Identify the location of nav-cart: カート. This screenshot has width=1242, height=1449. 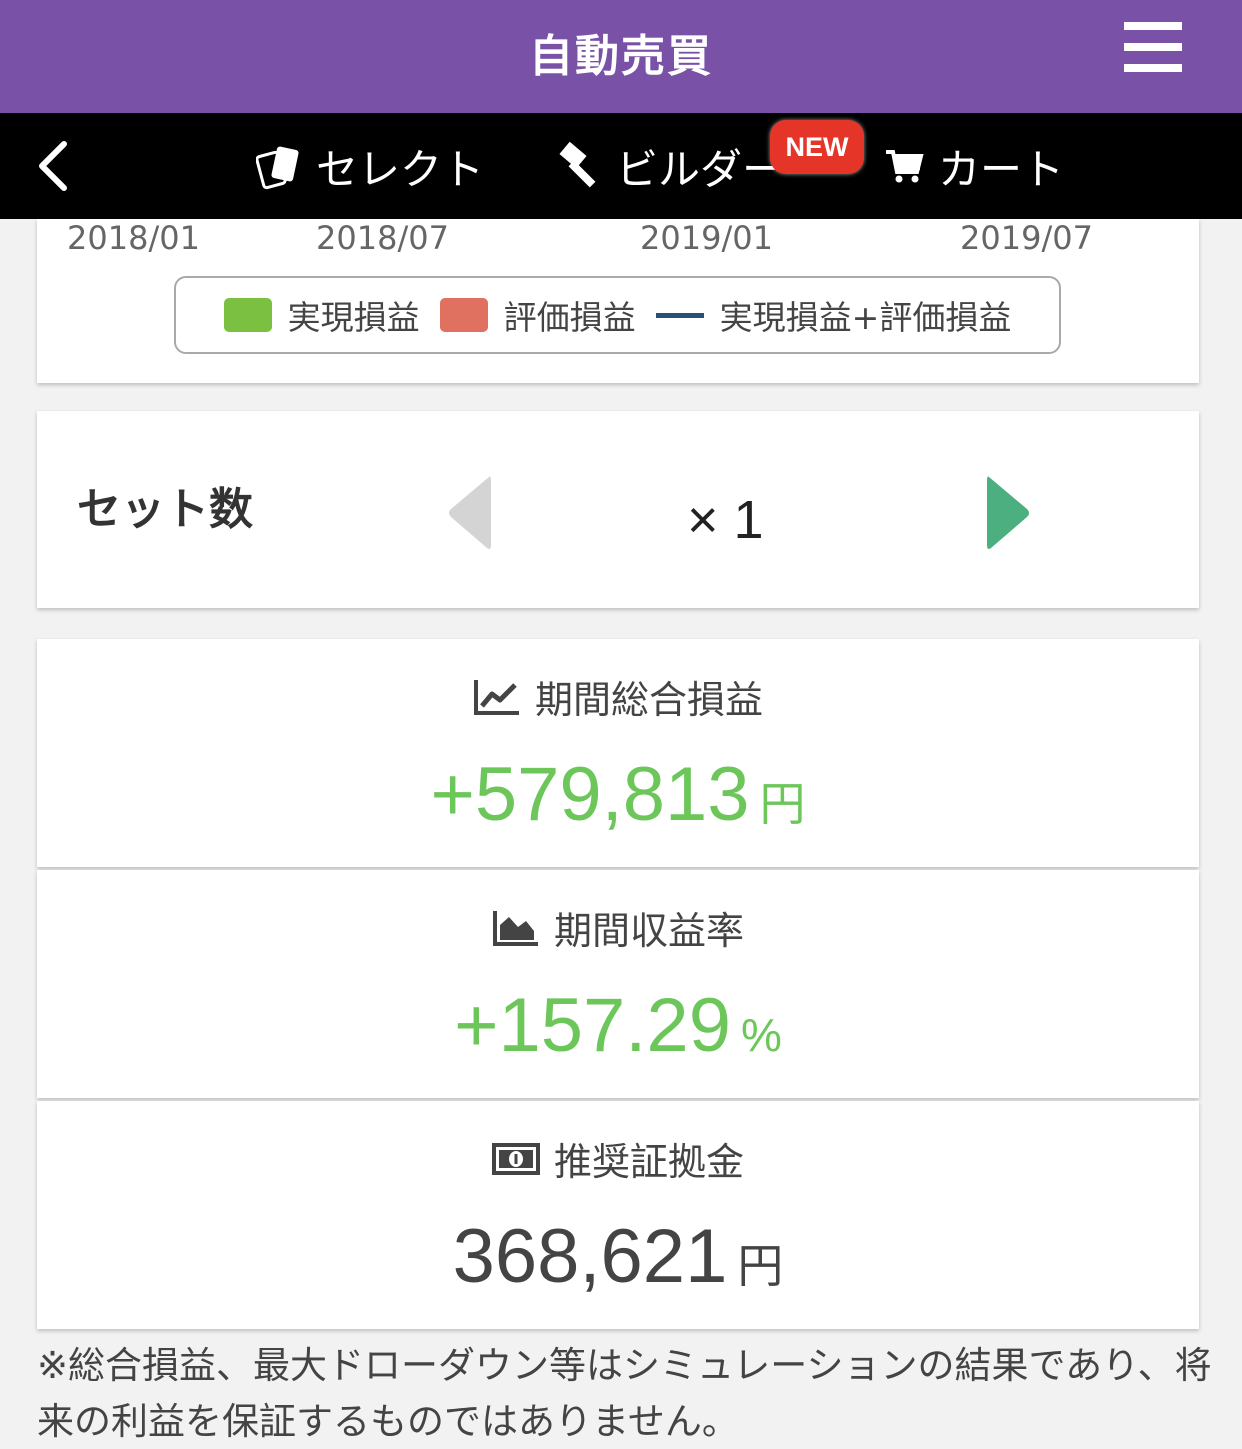
(974, 166).